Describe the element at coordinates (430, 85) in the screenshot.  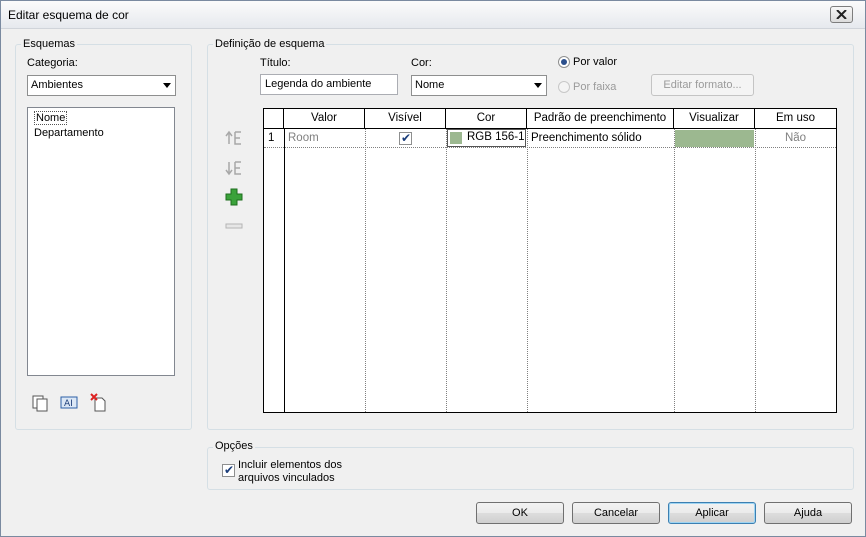
I see `color-select-value: Nome` at that location.